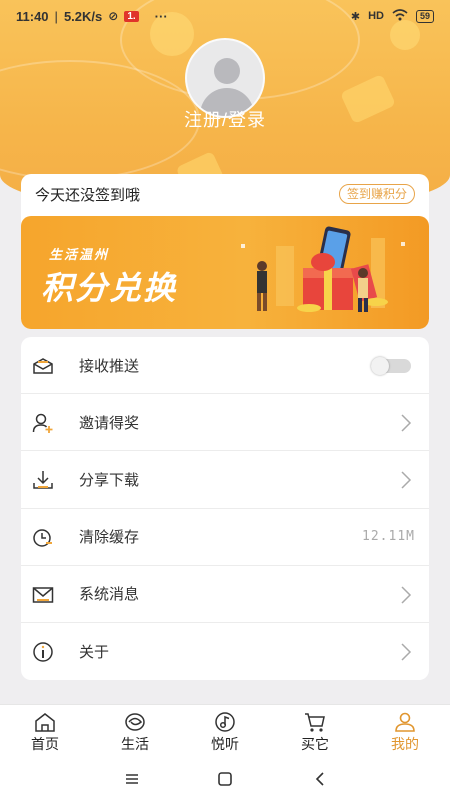 The height and width of the screenshot is (800, 450). Describe the element at coordinates (225, 744) in the screenshot. I see `tab-label: 悦听` at that location.